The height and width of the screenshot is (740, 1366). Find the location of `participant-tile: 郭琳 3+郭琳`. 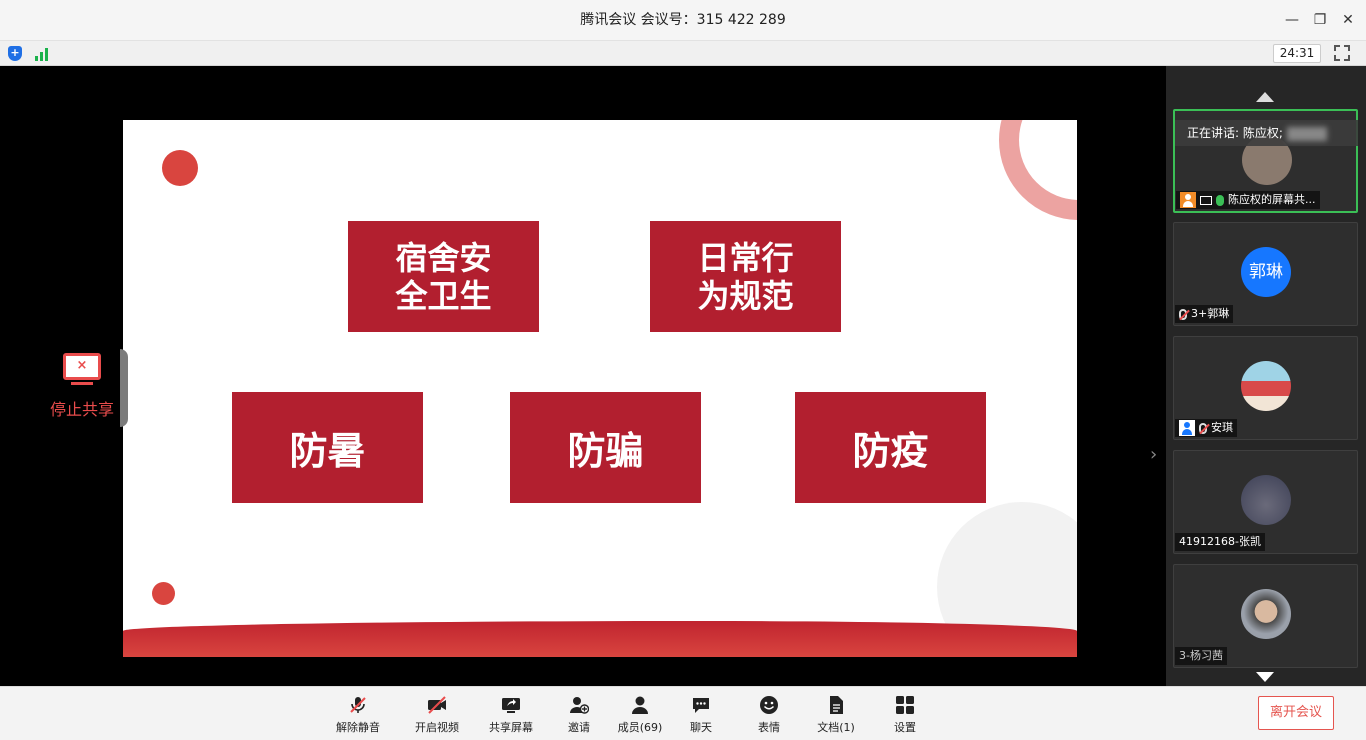

participant-tile: 郭琳 3+郭琳 is located at coordinates (1265, 274).